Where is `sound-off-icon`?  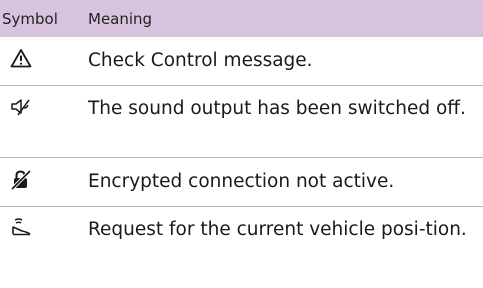 sound-off-icon is located at coordinates (40, 107).